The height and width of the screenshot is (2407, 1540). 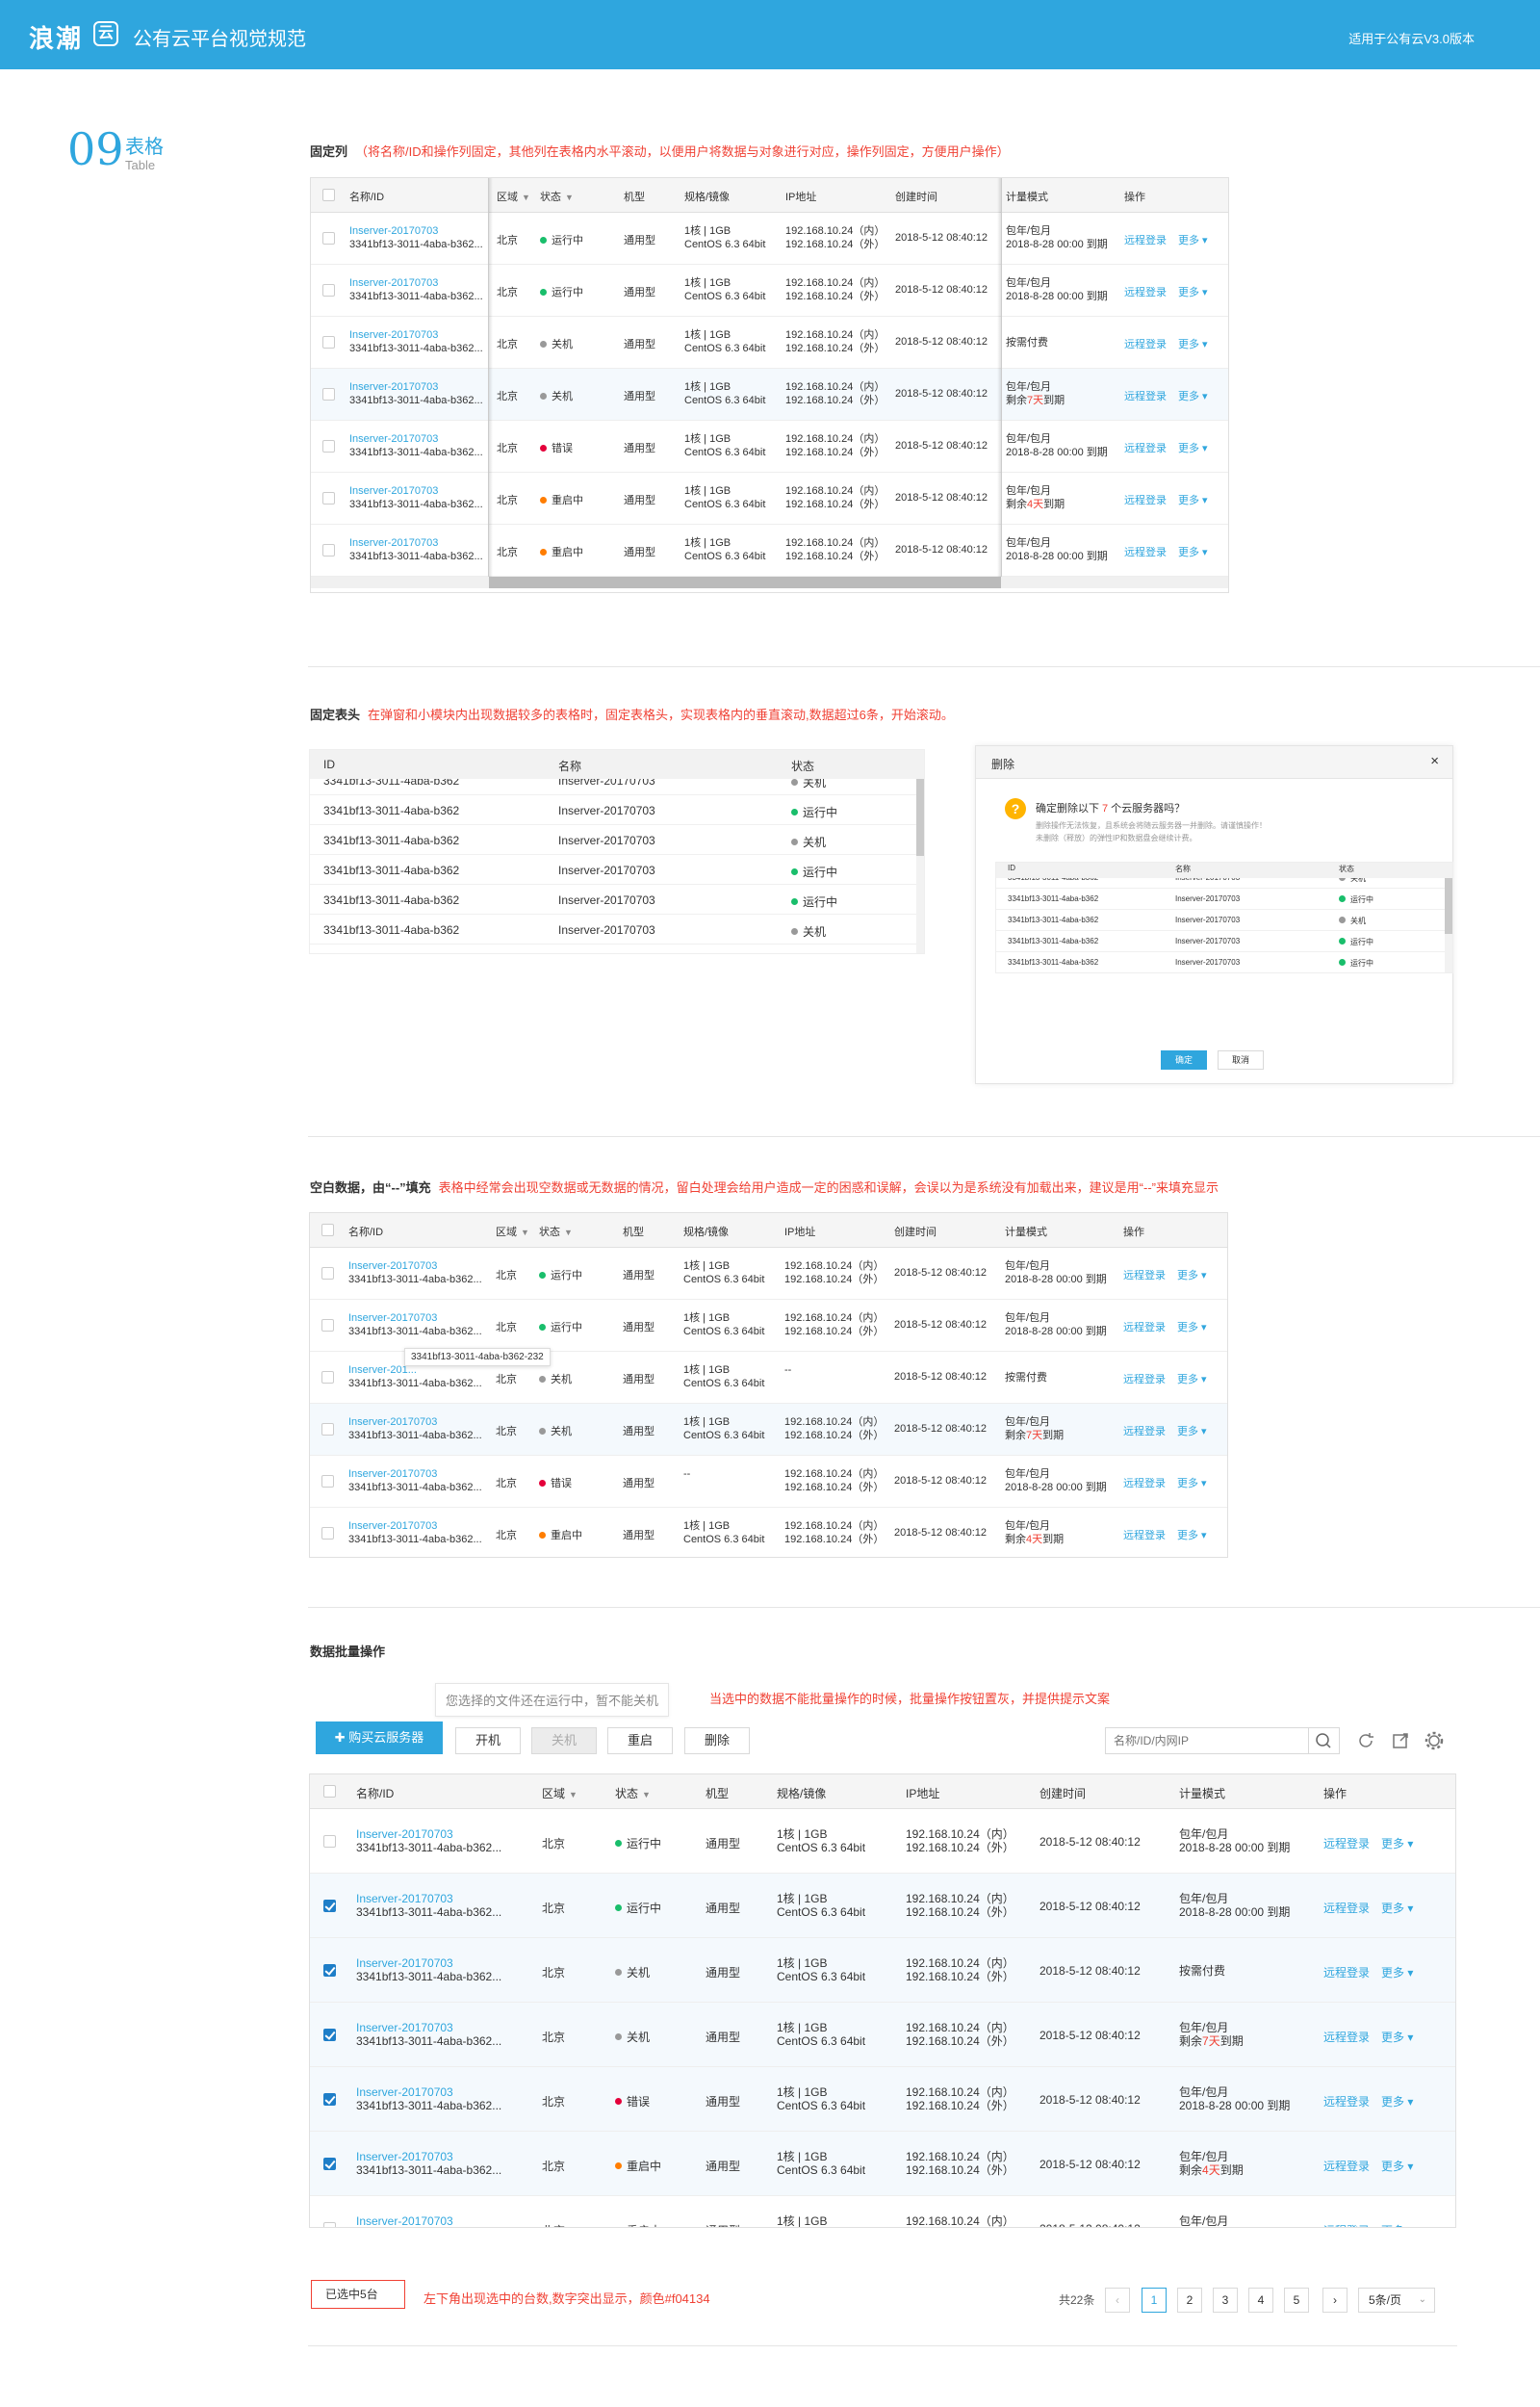 I want to click on page-button-2: 2, so click(x=1189, y=2300).